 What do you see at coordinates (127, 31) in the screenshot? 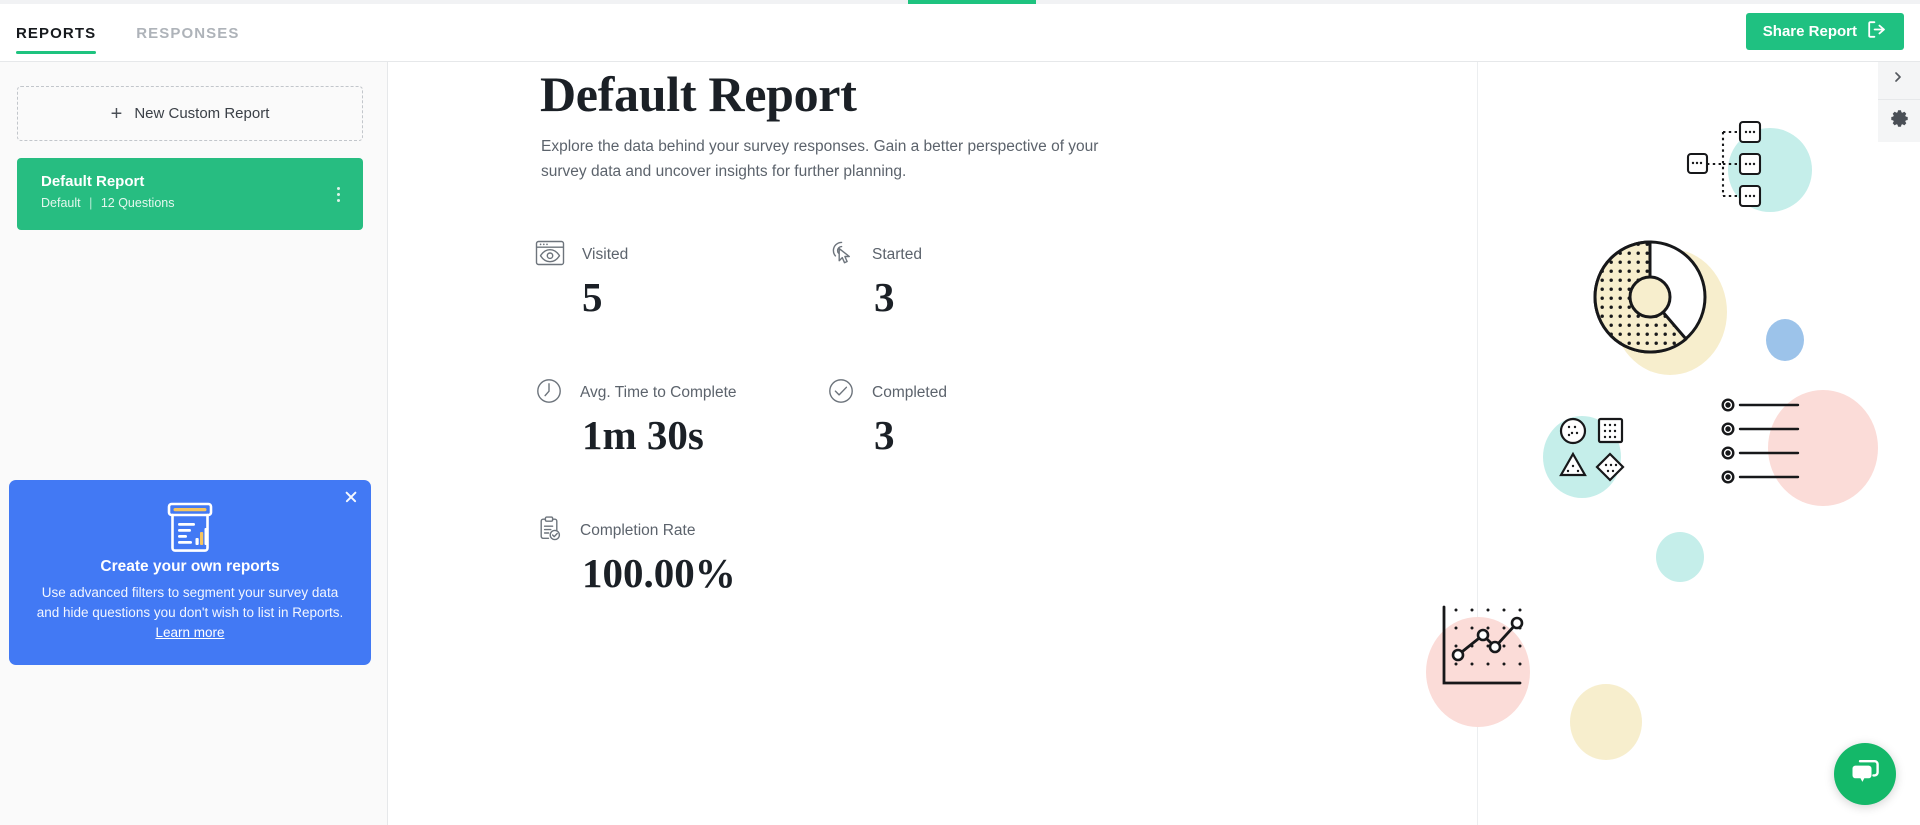
I see `nav-tabs: REPORTS RESPONSES` at bounding box center [127, 31].